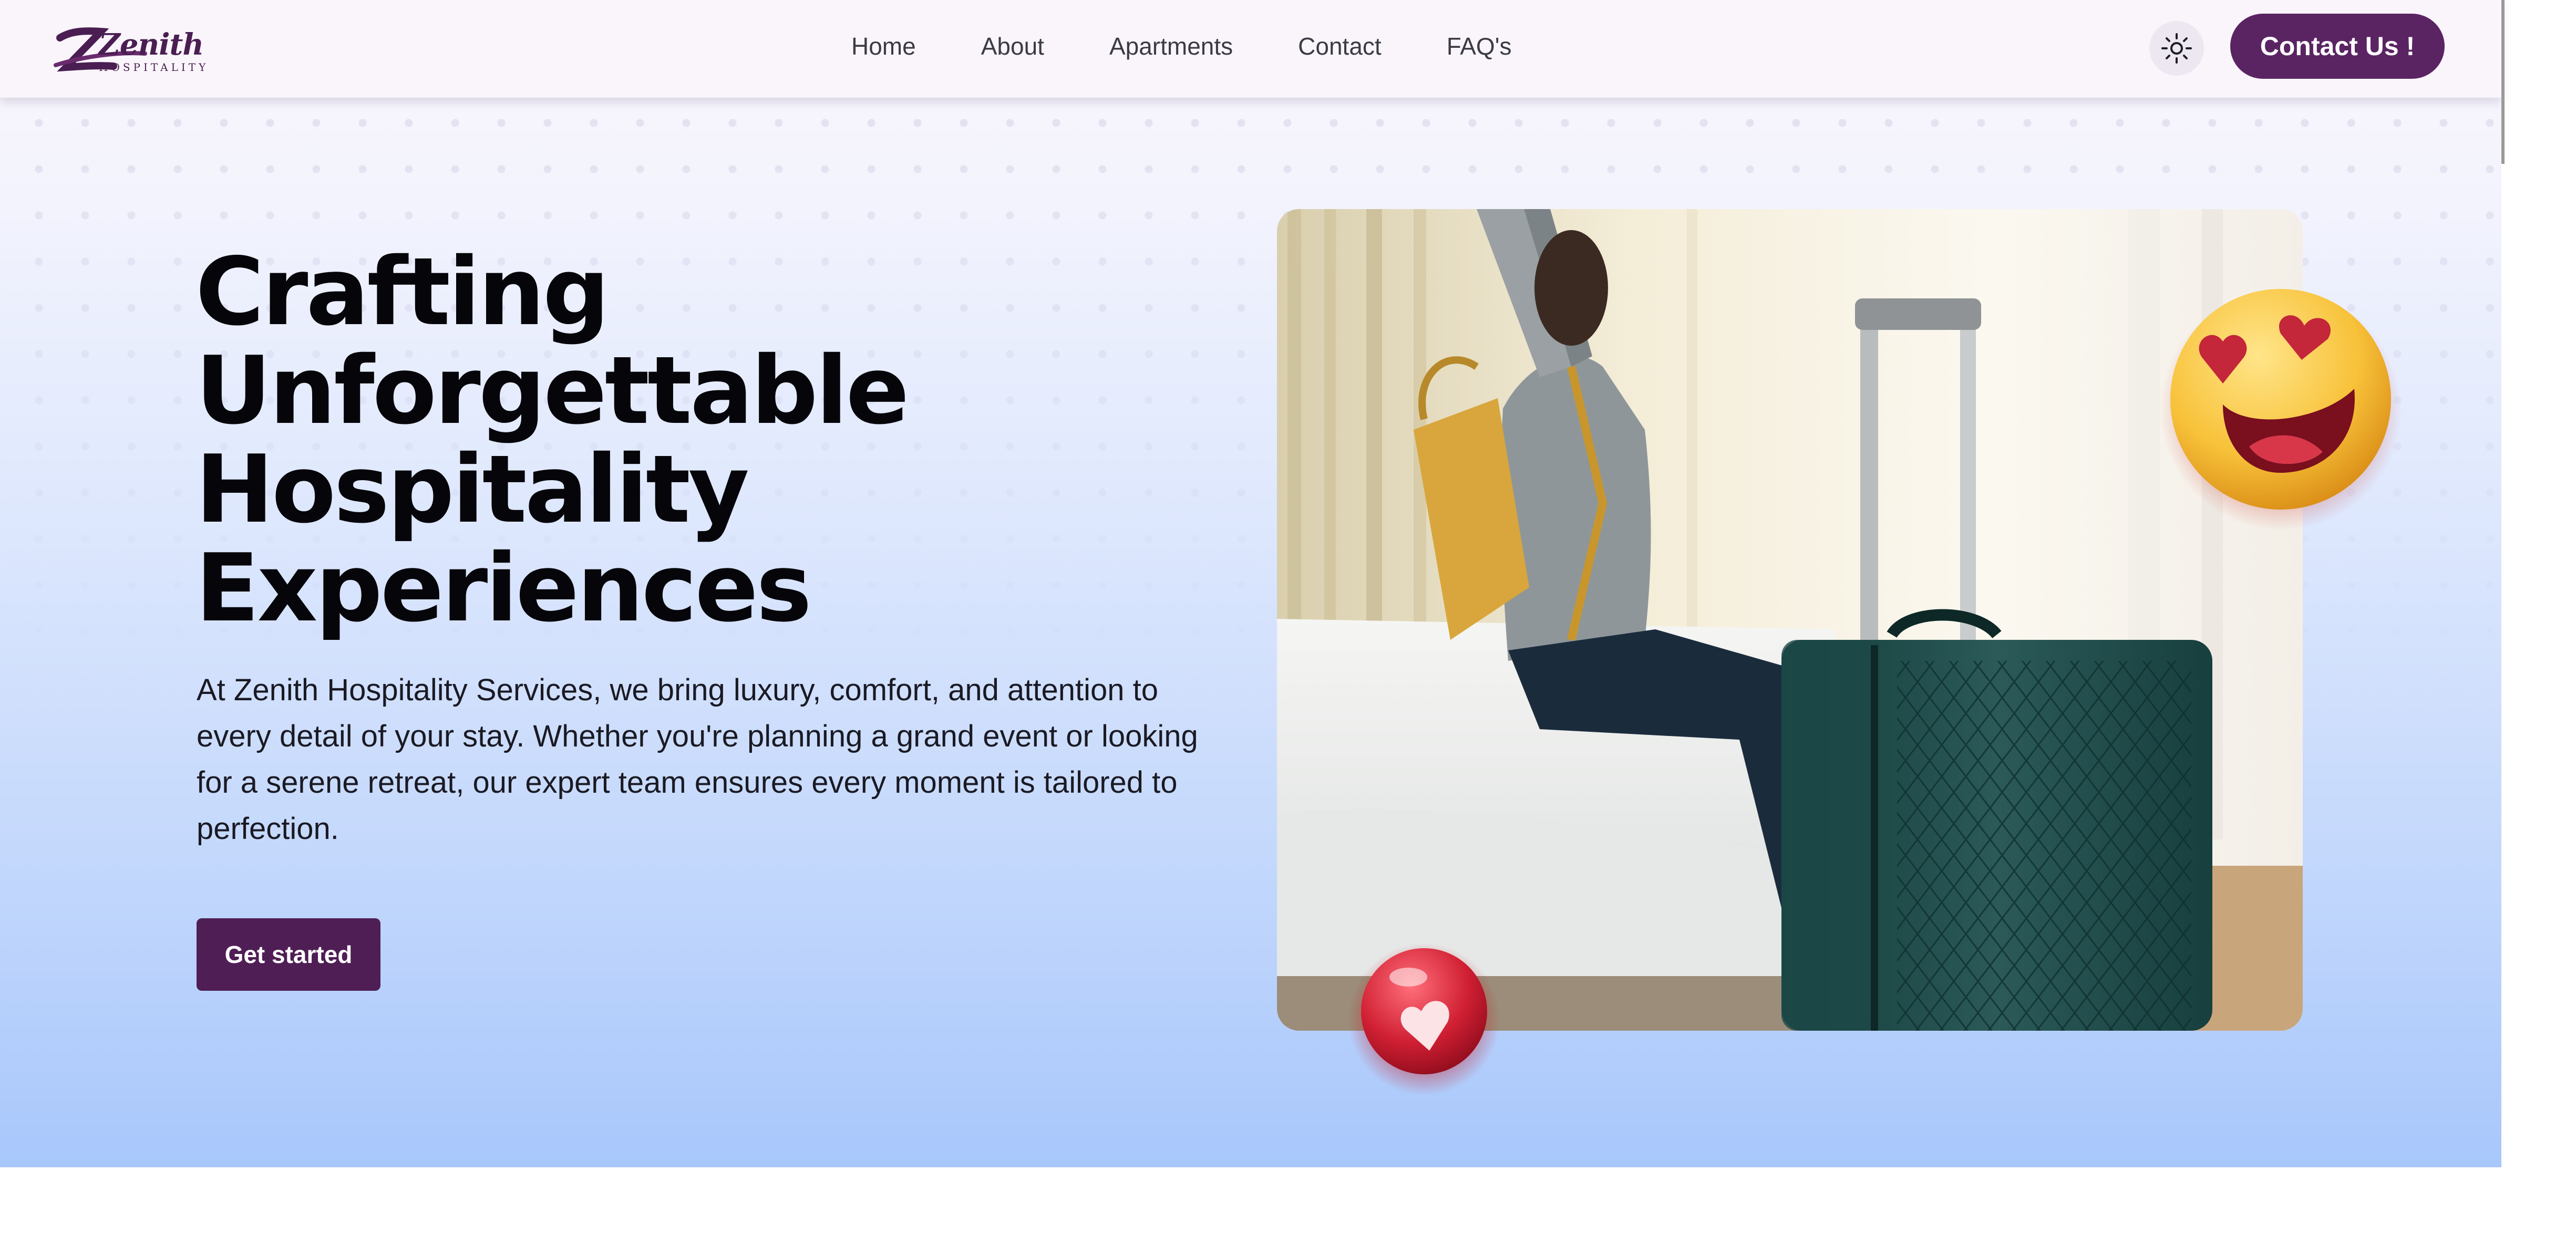  I want to click on logo-tagline: HOSPITALITY, so click(154, 67).